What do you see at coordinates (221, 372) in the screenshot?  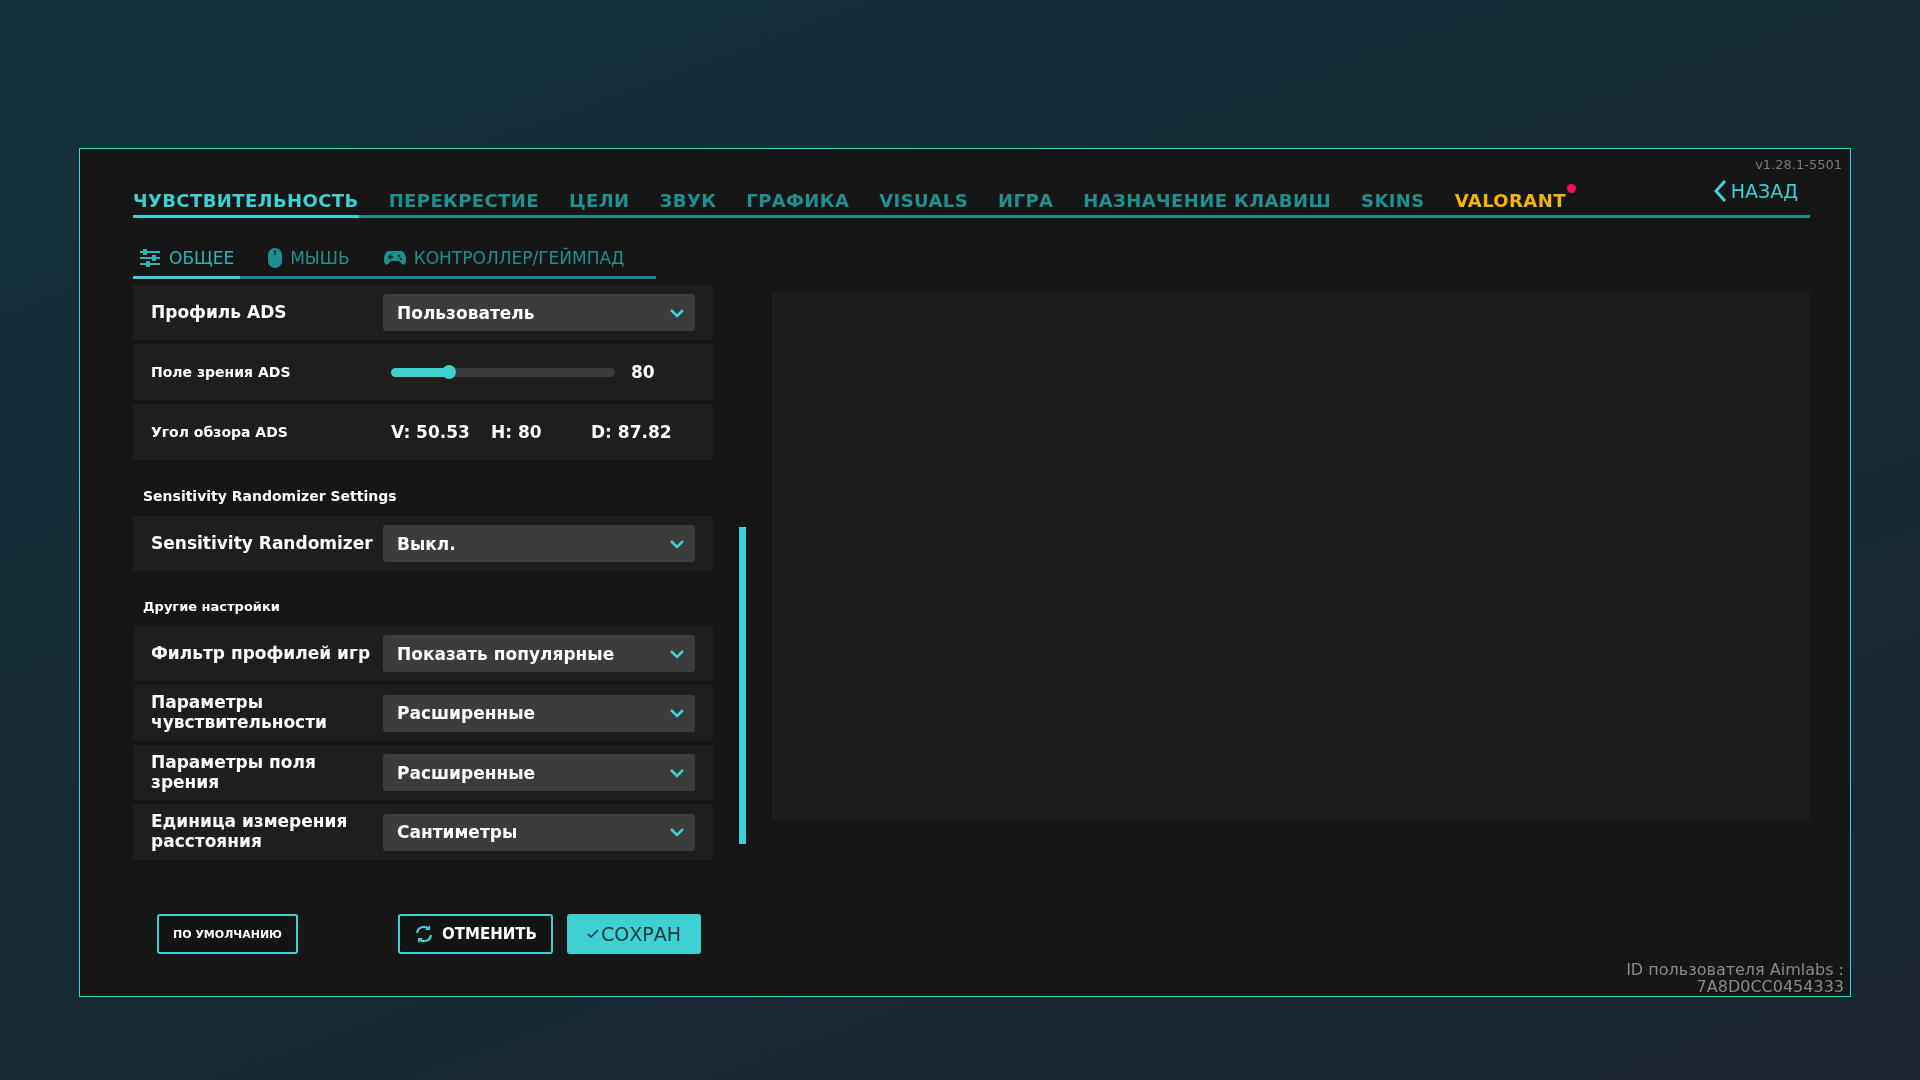 I see `setting-label: Поле зрения ADS` at bounding box center [221, 372].